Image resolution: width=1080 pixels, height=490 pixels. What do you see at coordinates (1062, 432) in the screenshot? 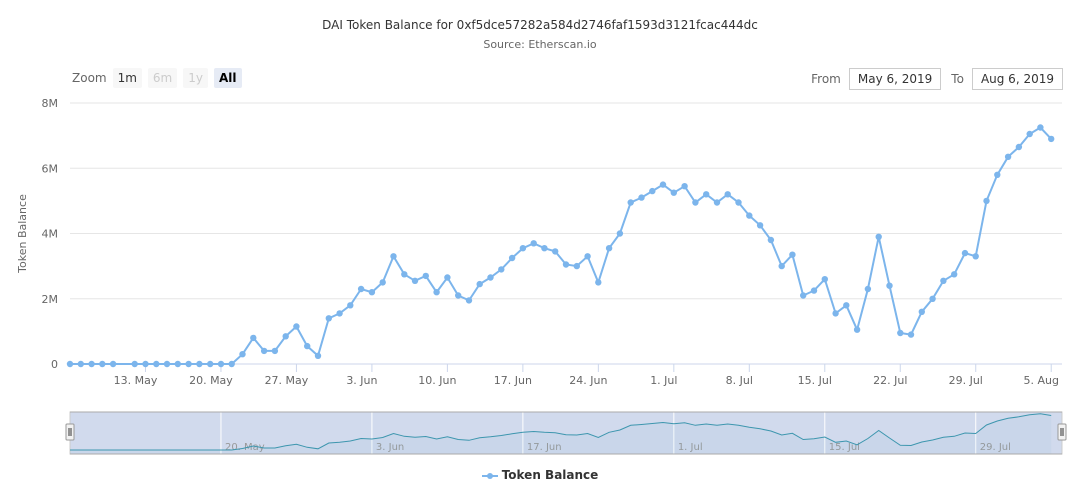
I see `navigator-right-handle` at bounding box center [1062, 432].